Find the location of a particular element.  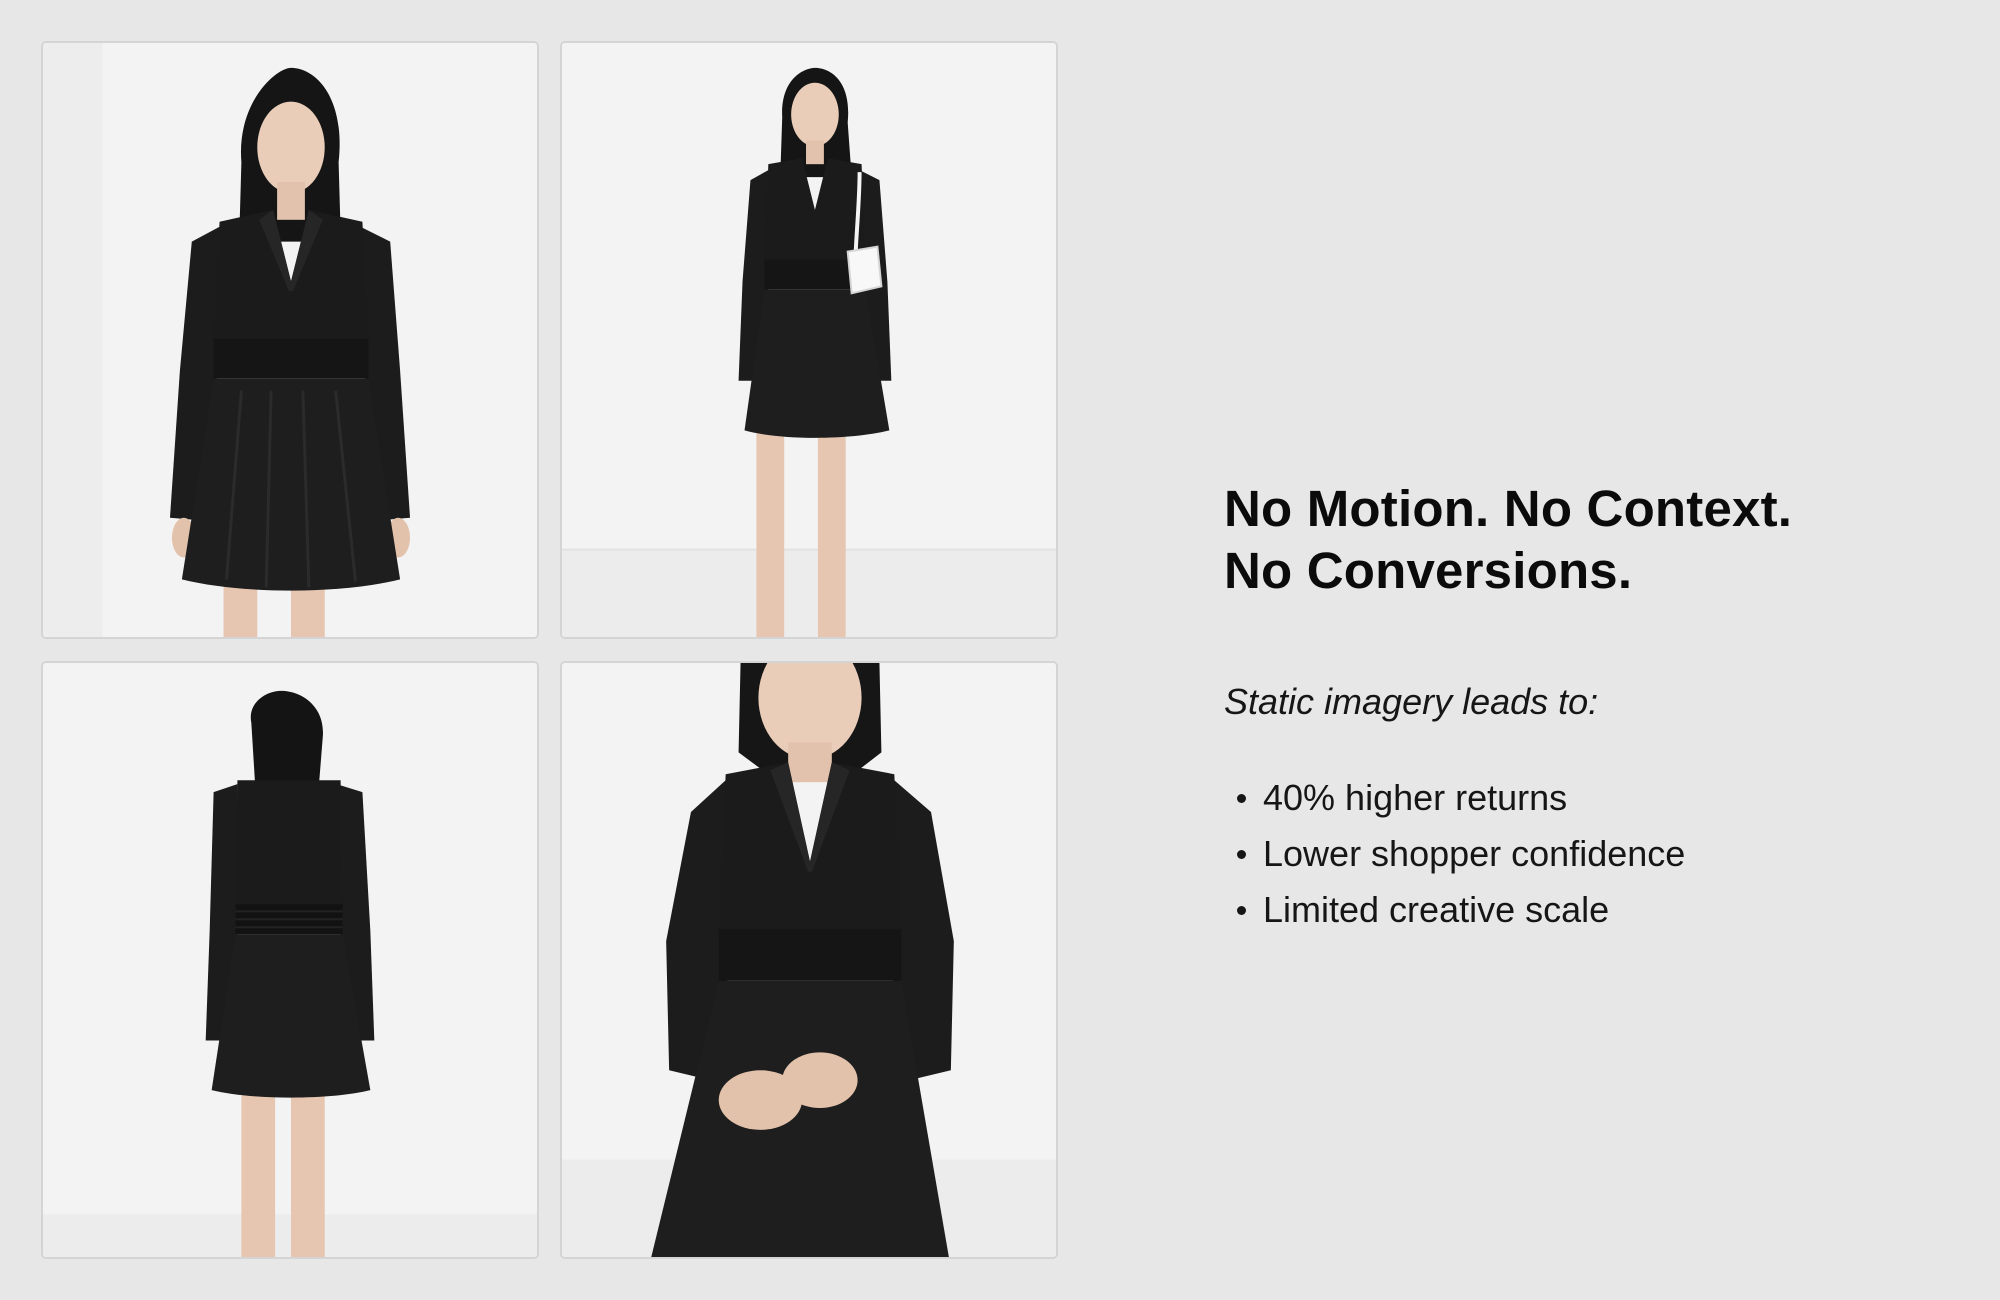

model-closeup-photo is located at coordinates (809, 960).